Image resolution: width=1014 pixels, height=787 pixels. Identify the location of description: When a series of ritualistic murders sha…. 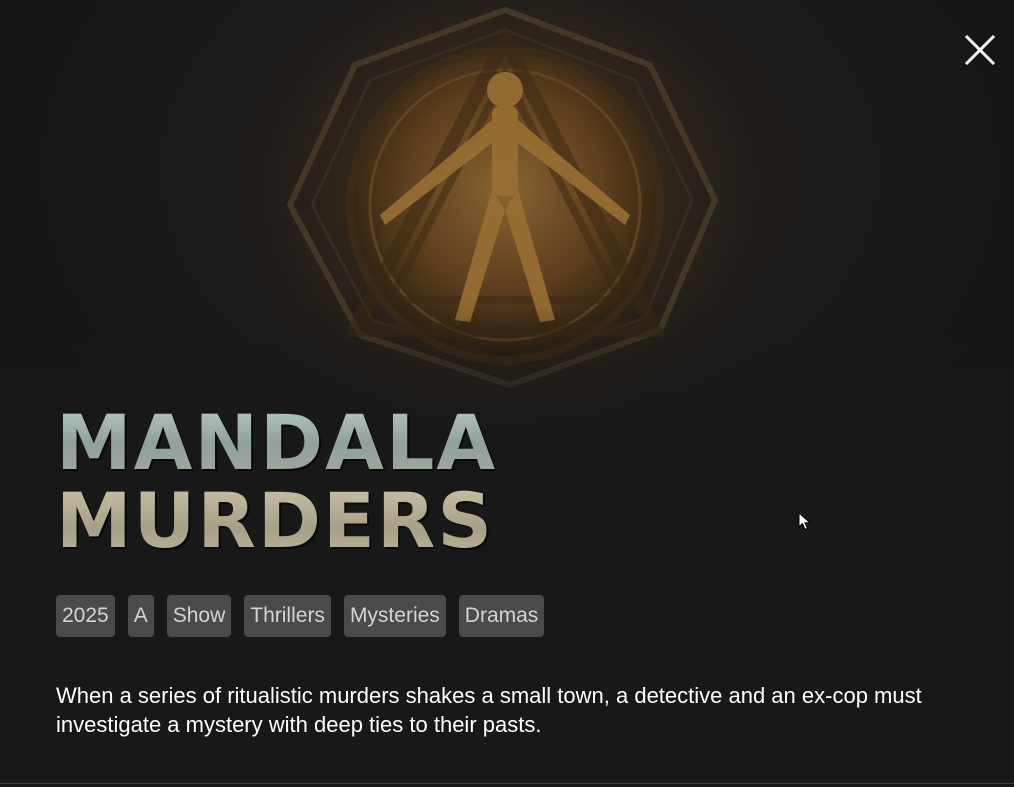
(489, 710).